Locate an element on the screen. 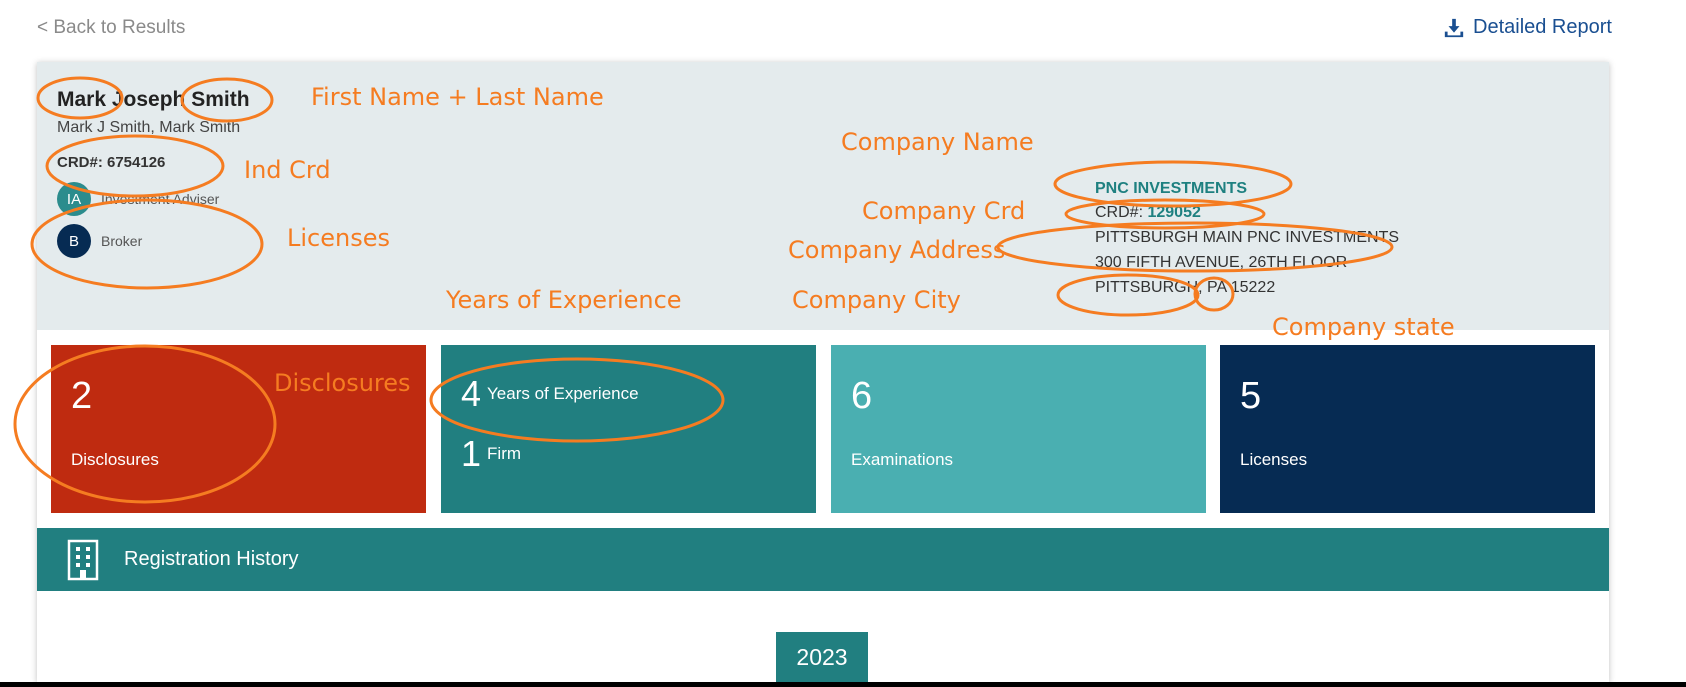  individual-other-names: Mark J Smith, Mark Smith is located at coordinates (149, 127).